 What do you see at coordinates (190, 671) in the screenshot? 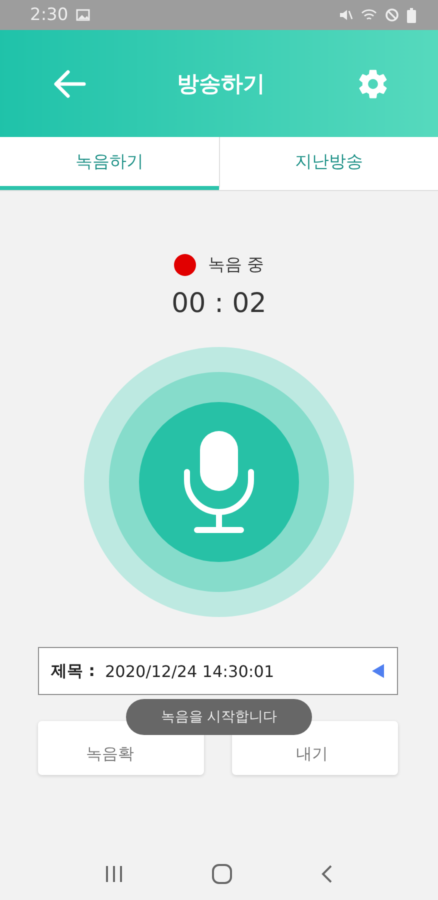
I see `title-value: 2020/12/24 14:30:01` at bounding box center [190, 671].